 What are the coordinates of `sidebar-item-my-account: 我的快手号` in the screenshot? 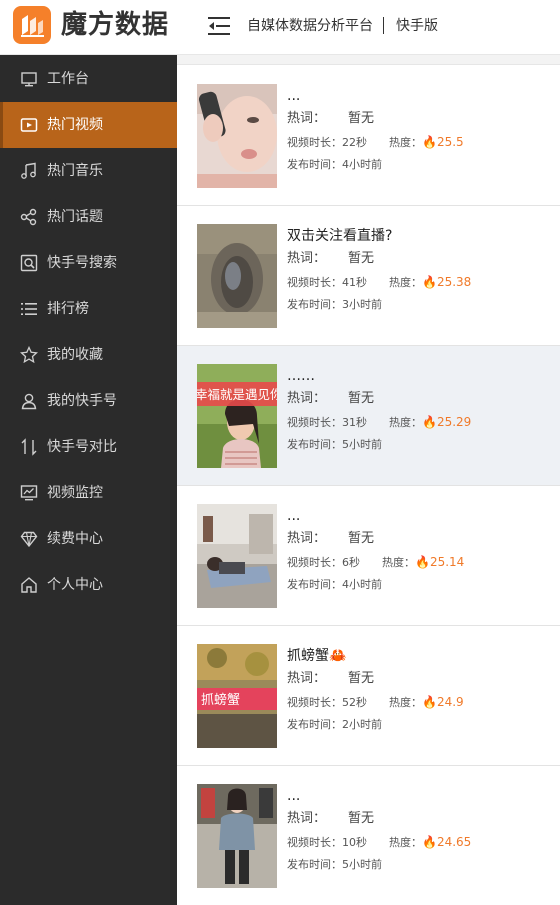 It's located at (88, 401).